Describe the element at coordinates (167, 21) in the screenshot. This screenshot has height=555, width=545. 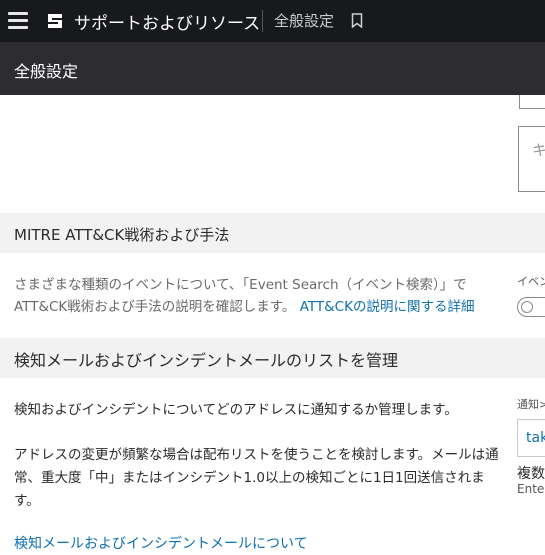
I see `app-title: サポートおよびリソース` at that location.